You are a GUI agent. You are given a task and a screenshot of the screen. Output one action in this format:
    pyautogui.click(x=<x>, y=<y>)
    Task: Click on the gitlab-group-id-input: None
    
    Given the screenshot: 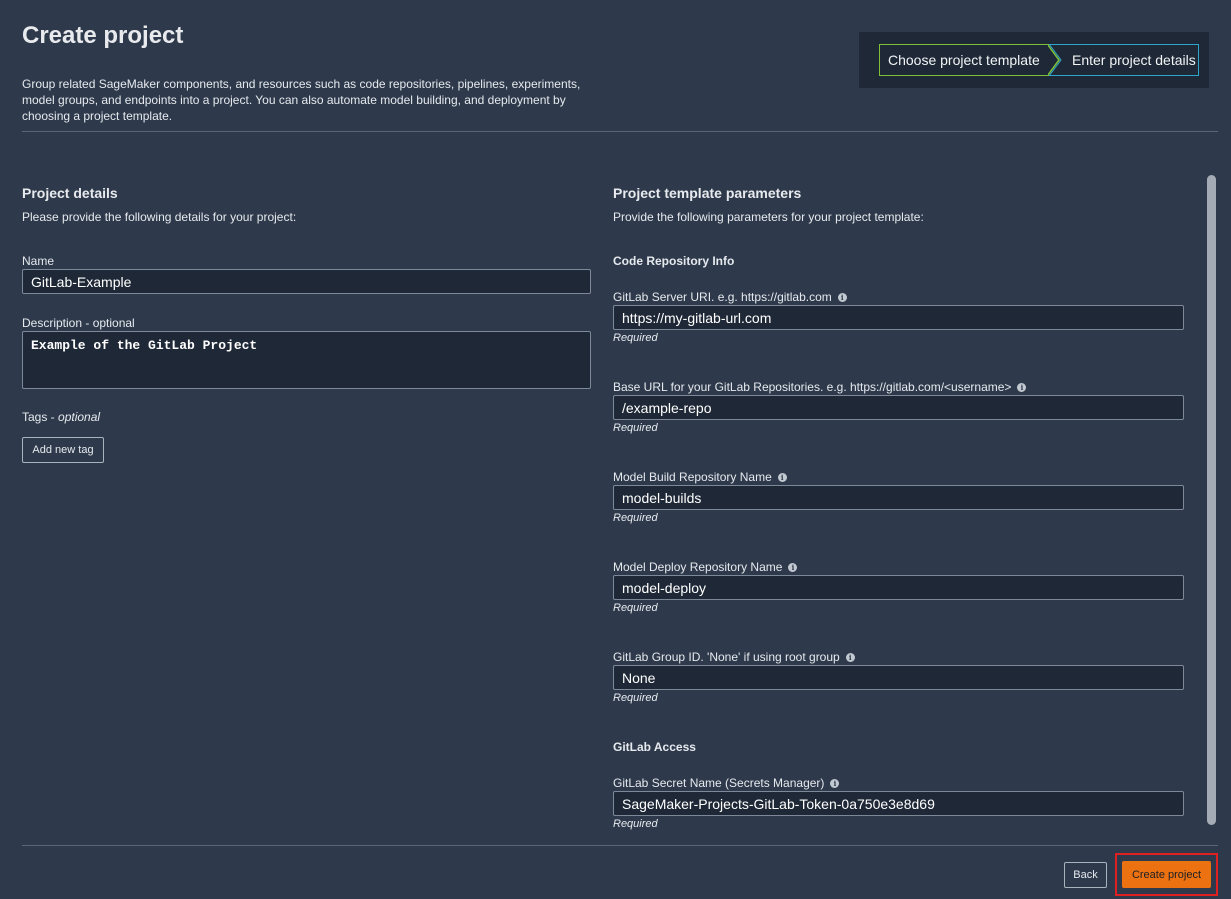 What is the action you would take?
    pyautogui.click(x=898, y=677)
    